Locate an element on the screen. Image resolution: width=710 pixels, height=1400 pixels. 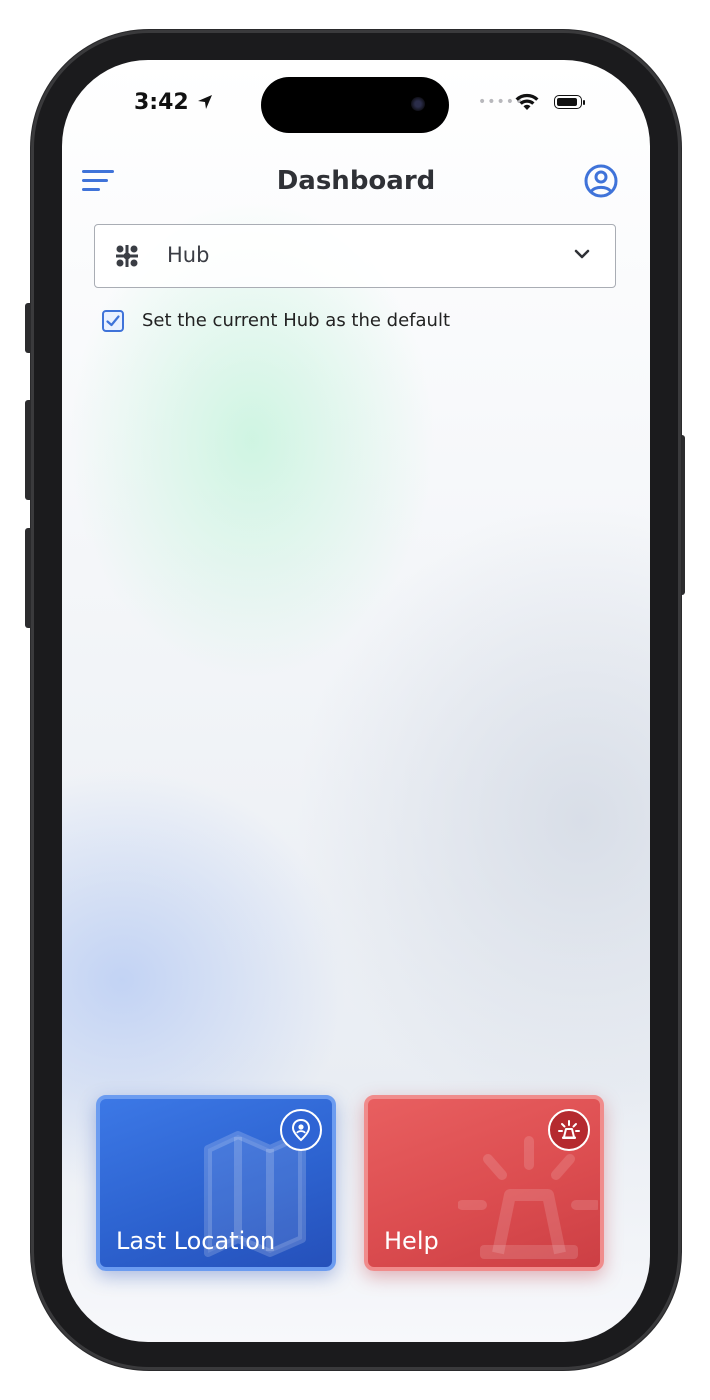
status-bar: 3:42 ••••• is located at coordinates (356, 104).